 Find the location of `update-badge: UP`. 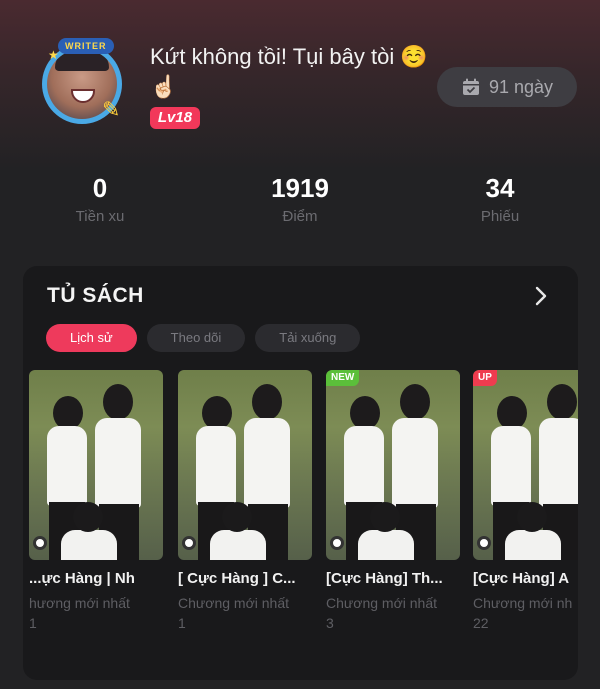

update-badge: UP is located at coordinates (485, 378).